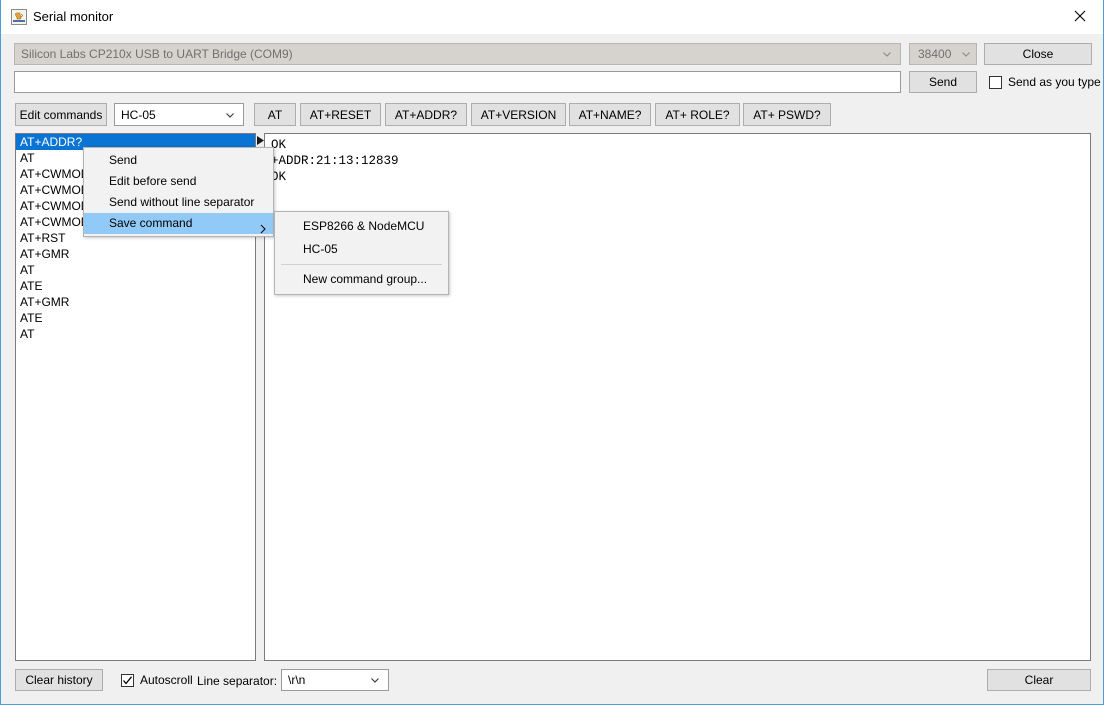 This screenshot has height=705, width=1104. I want to click on submenu-item-esp8266-nodemcu: ESP8266 & NodeMCU, so click(361, 226).